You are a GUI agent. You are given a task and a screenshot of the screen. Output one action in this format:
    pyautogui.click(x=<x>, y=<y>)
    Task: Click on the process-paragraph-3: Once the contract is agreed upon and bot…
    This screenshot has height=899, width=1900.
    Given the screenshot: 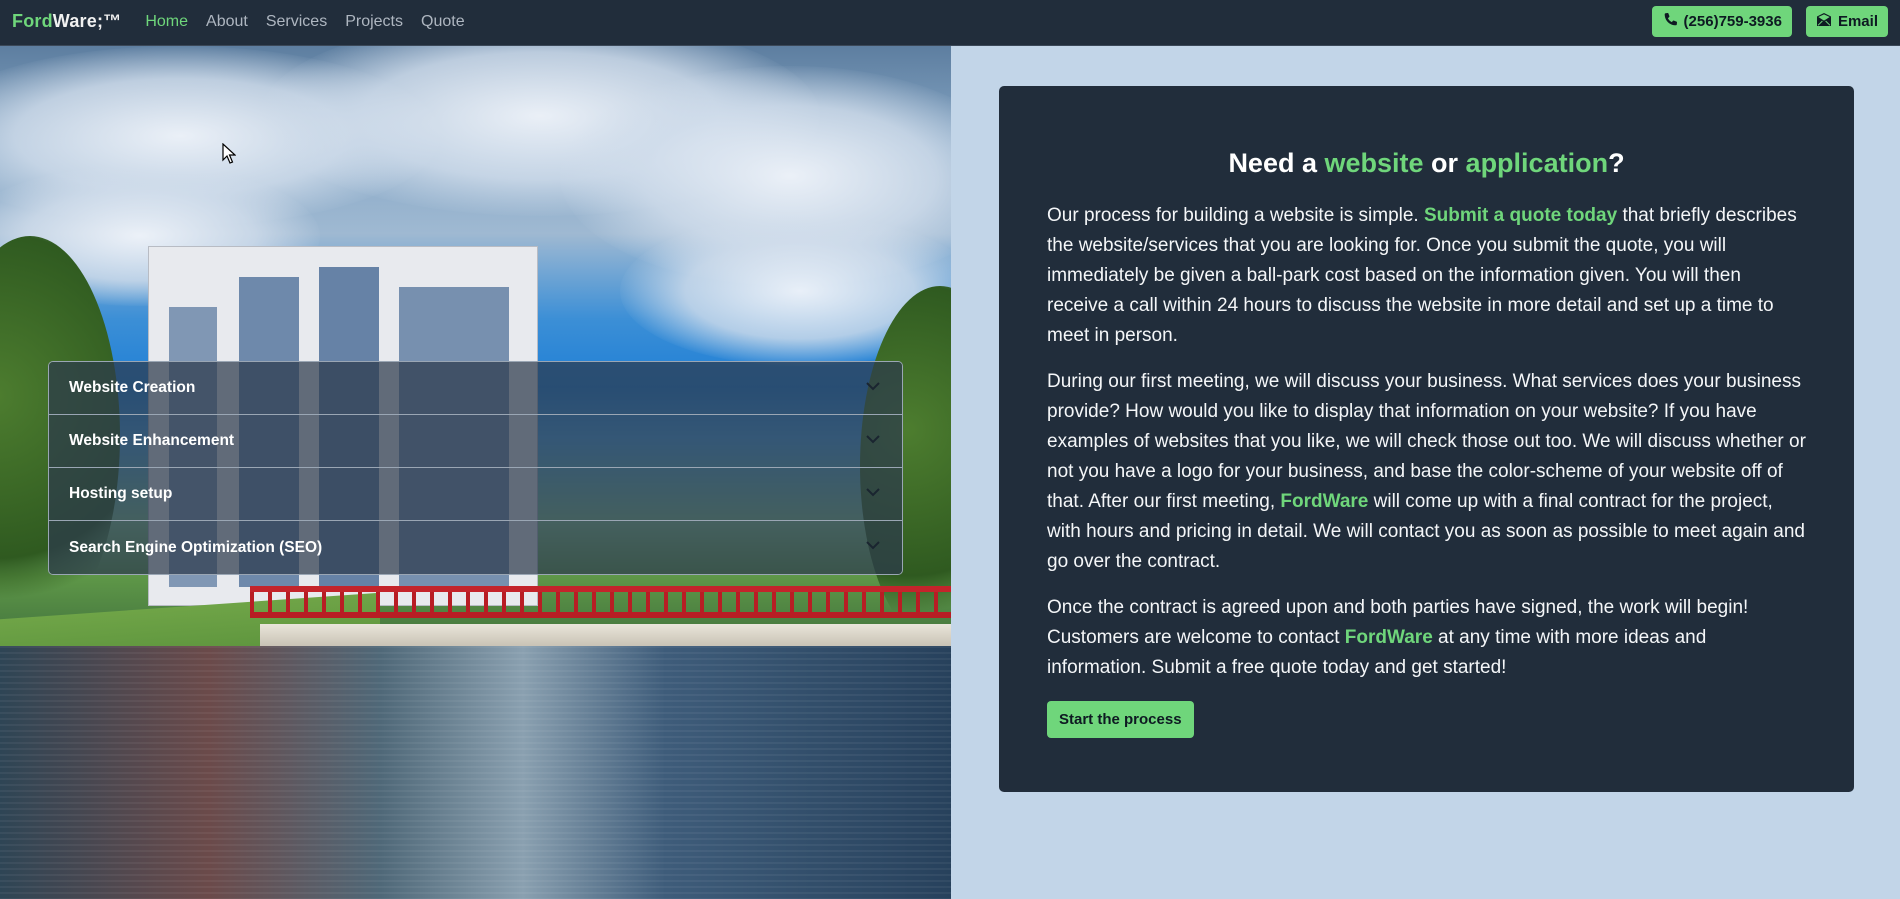 What is the action you would take?
    pyautogui.click(x=1426, y=638)
    